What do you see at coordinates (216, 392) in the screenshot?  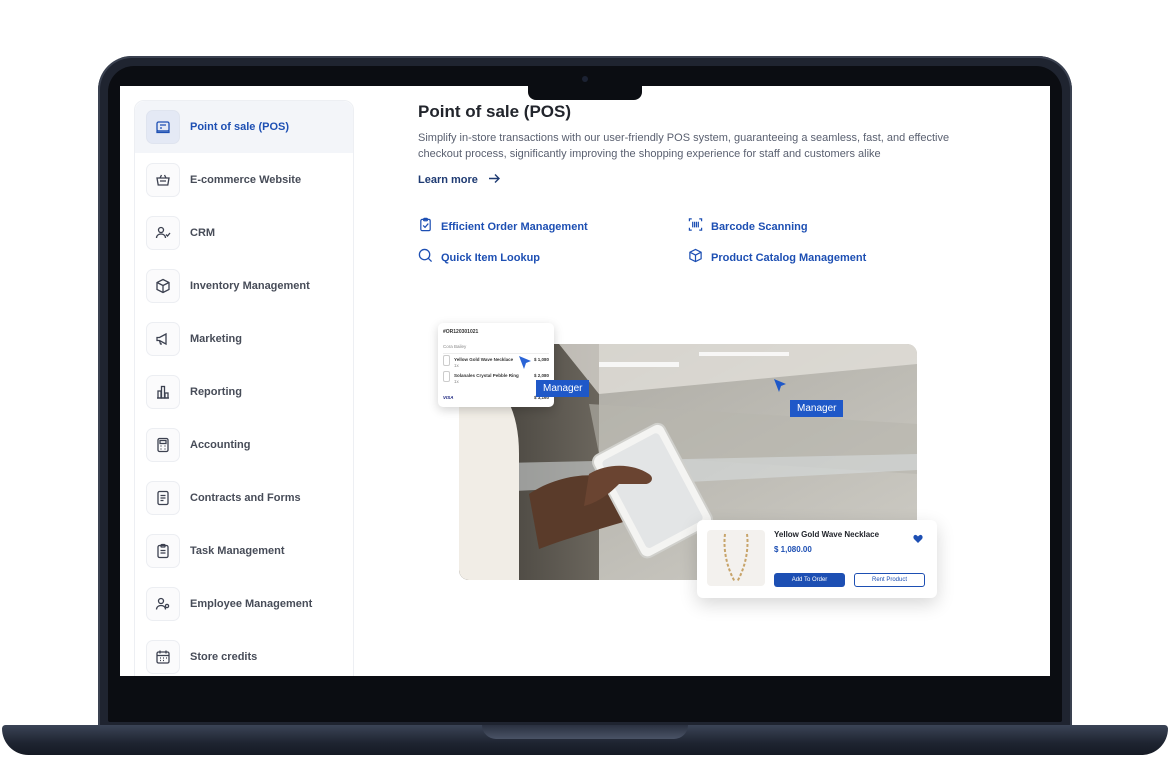 I see `sidebar-item-label: Reporting` at bounding box center [216, 392].